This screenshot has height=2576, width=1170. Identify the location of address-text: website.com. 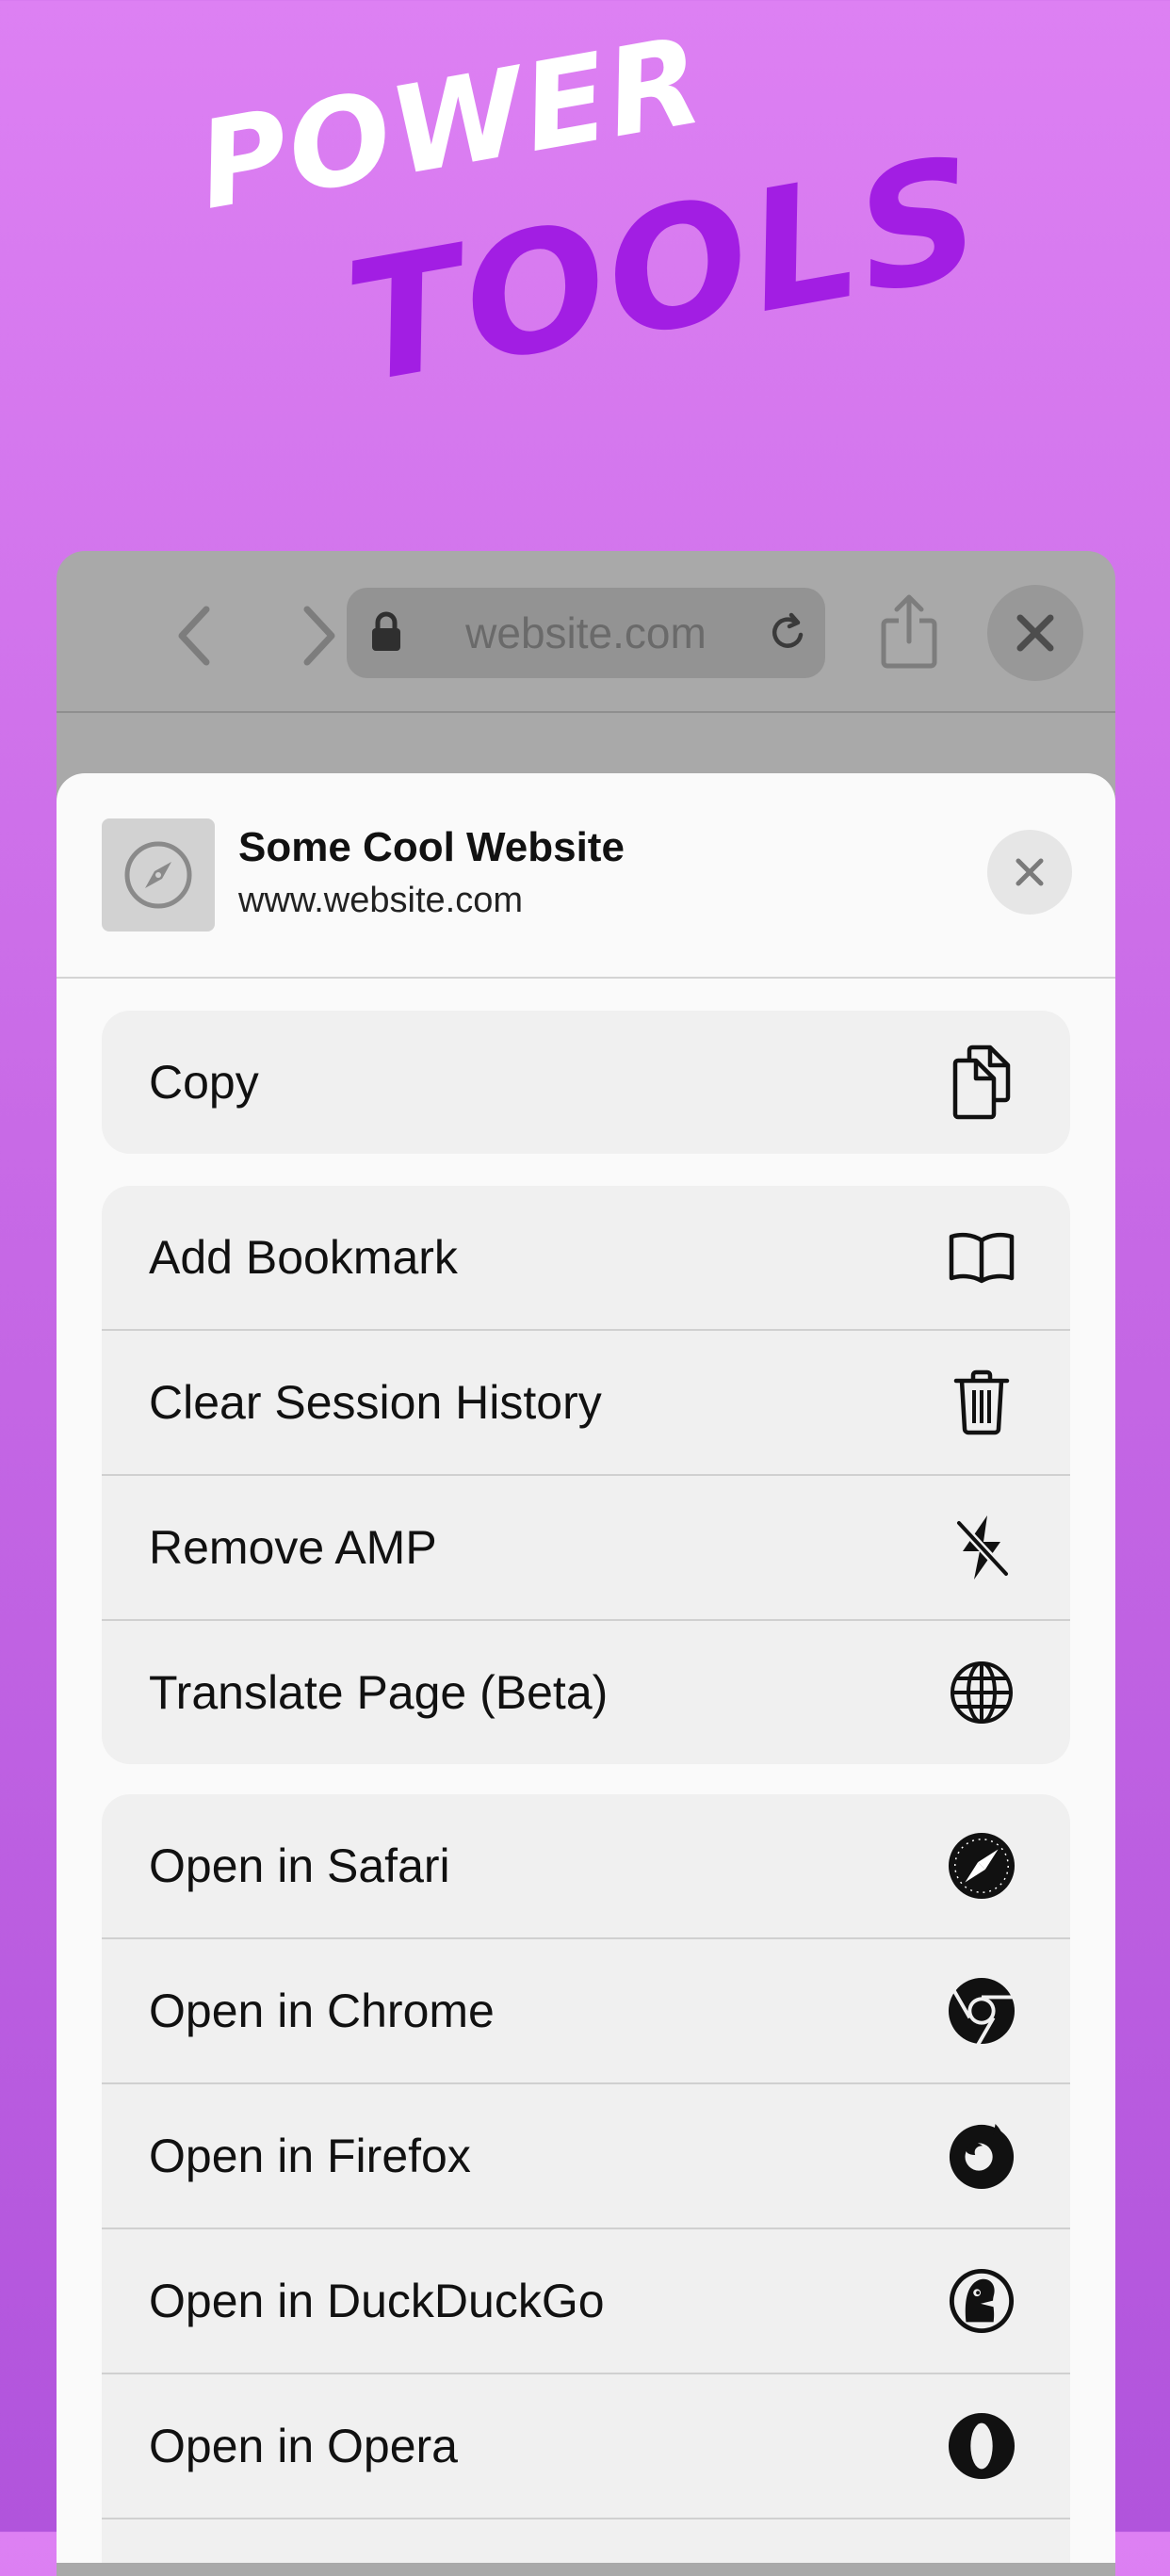
(586, 632).